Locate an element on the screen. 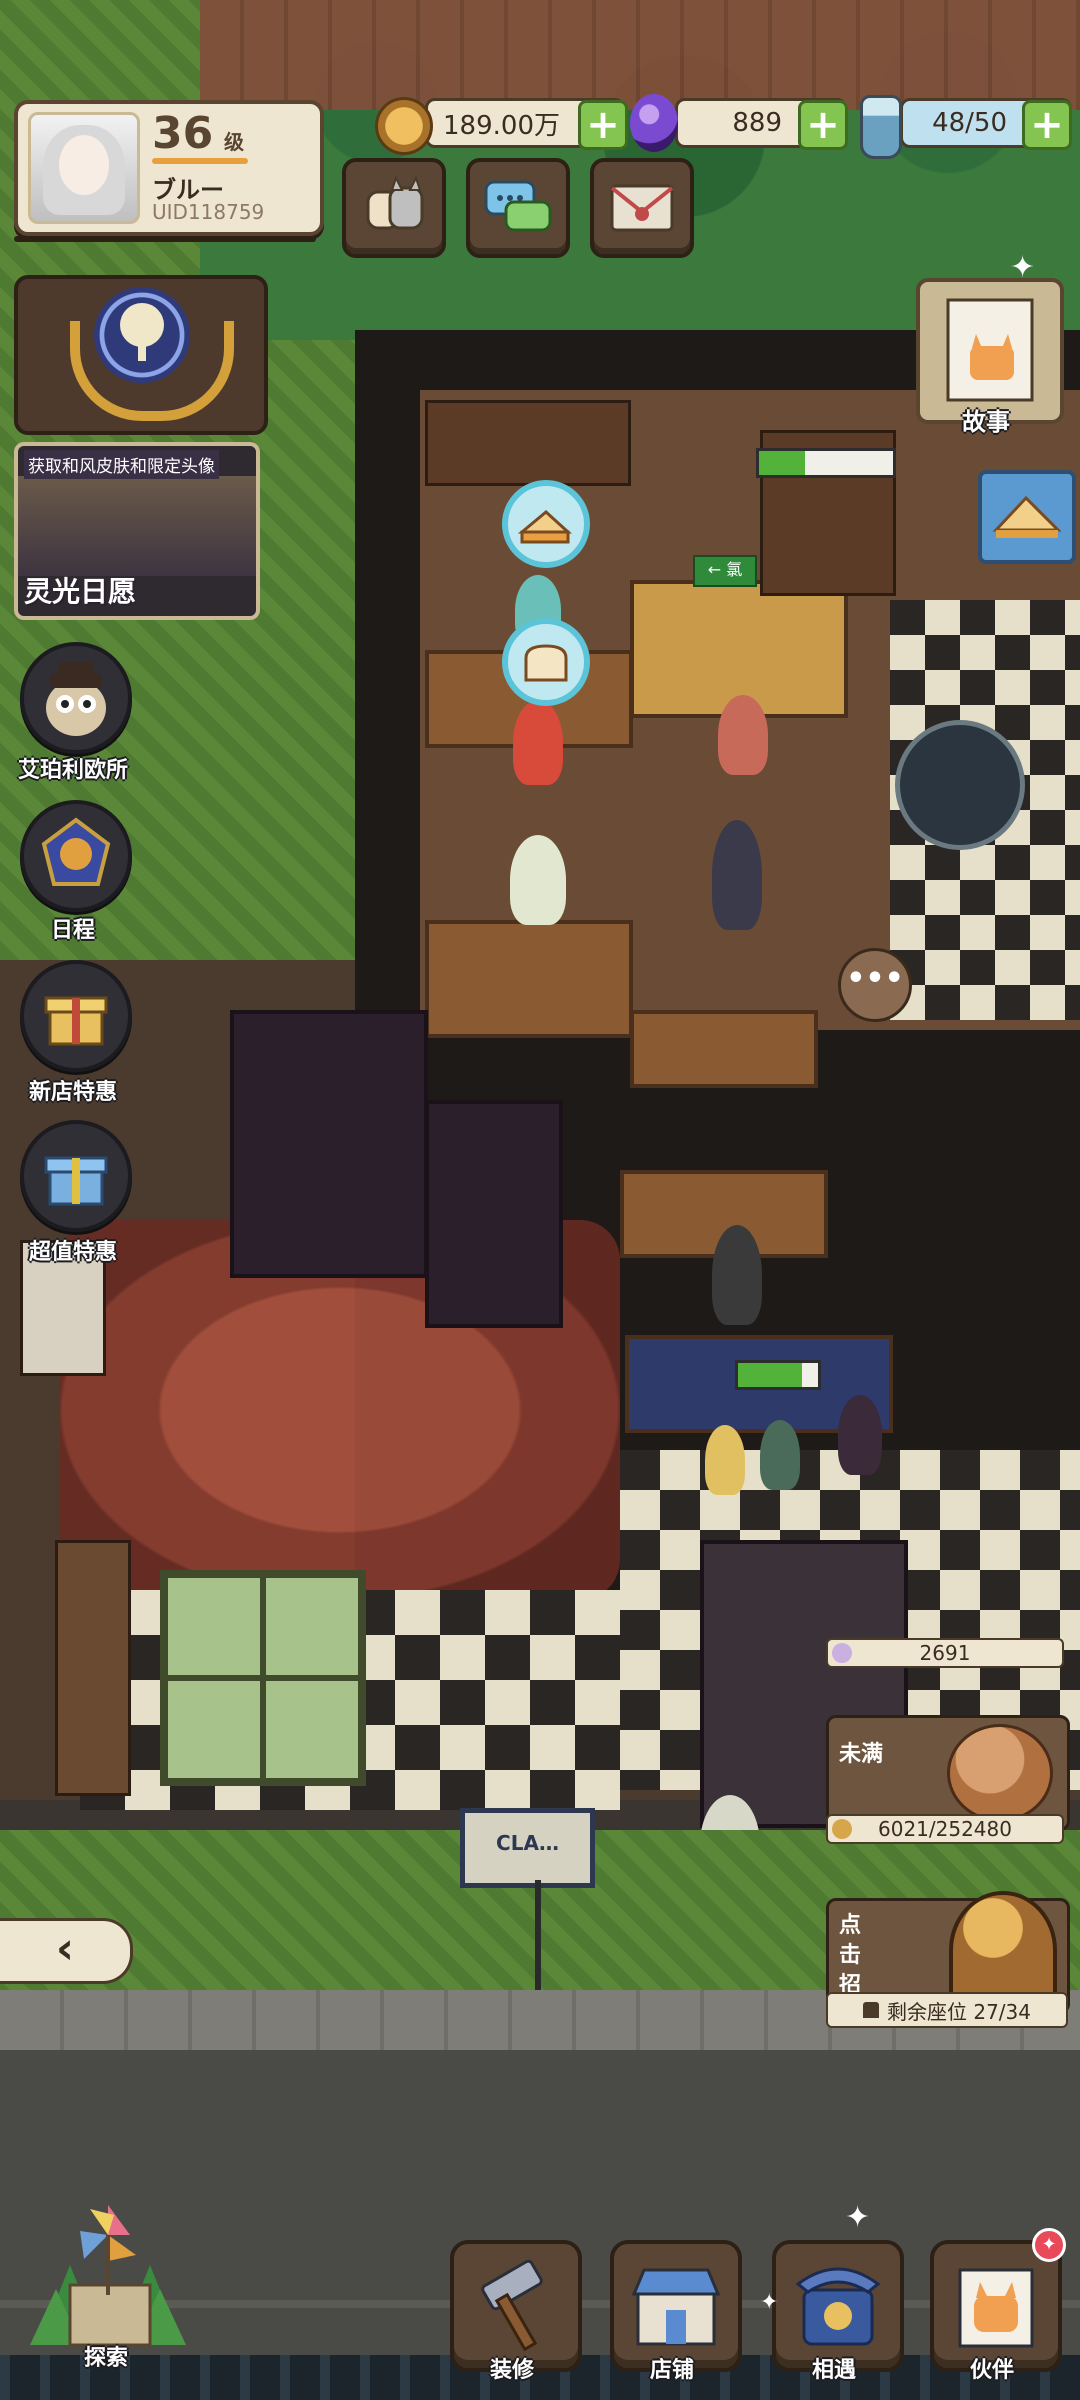 This screenshot has width=1080, height=2400. piggy-progress-pill: 6021/252480 is located at coordinates (945, 1829).